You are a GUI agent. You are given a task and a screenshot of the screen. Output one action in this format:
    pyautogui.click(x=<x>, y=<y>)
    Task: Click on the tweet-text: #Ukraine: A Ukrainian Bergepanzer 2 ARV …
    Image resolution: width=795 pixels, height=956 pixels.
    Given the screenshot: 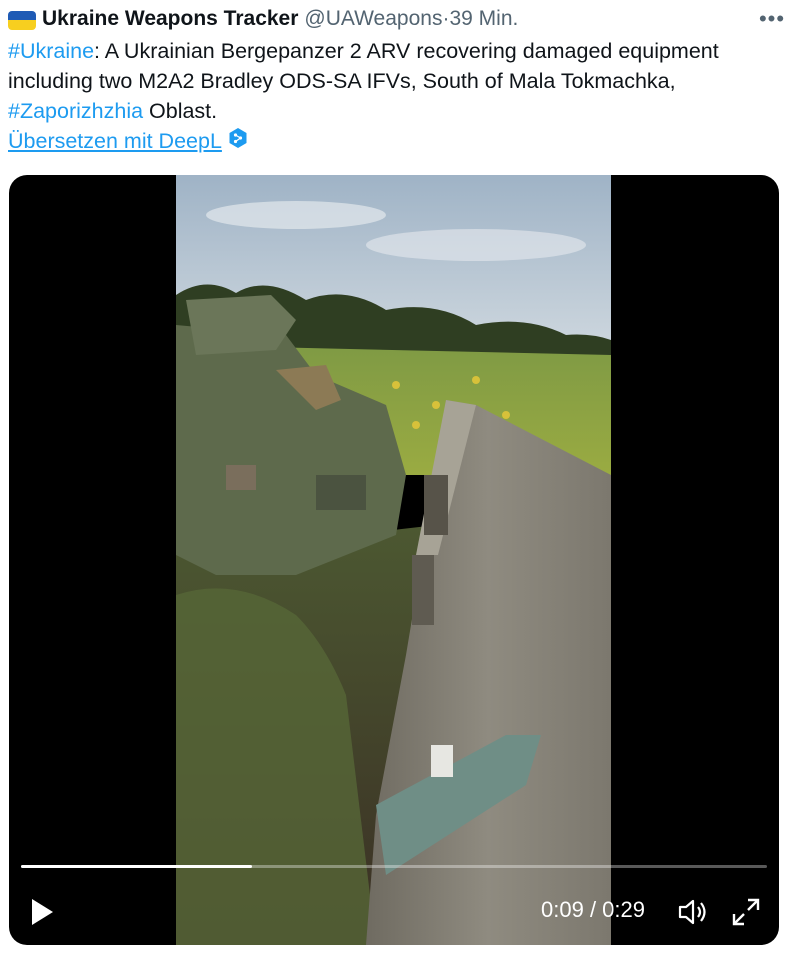 What is the action you would take?
    pyautogui.click(x=395, y=81)
    